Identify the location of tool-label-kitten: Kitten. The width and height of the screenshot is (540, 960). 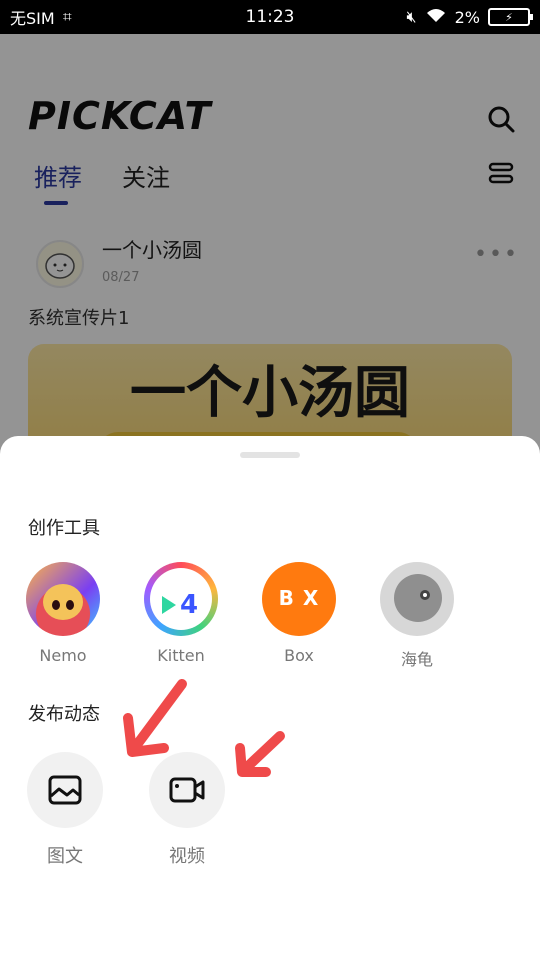
(181, 655).